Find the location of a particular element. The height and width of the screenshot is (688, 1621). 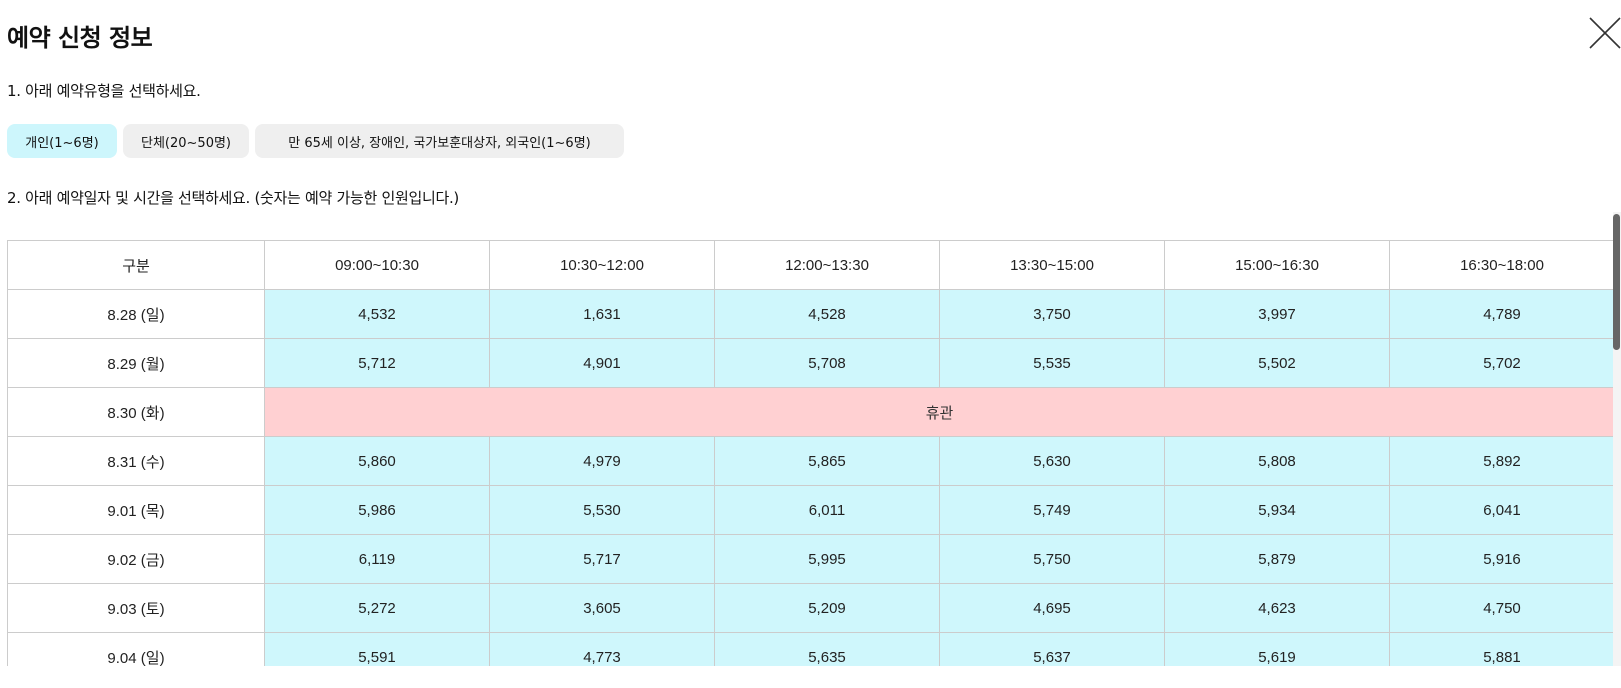

time-slot-cell: 5,209 is located at coordinates (827, 608).